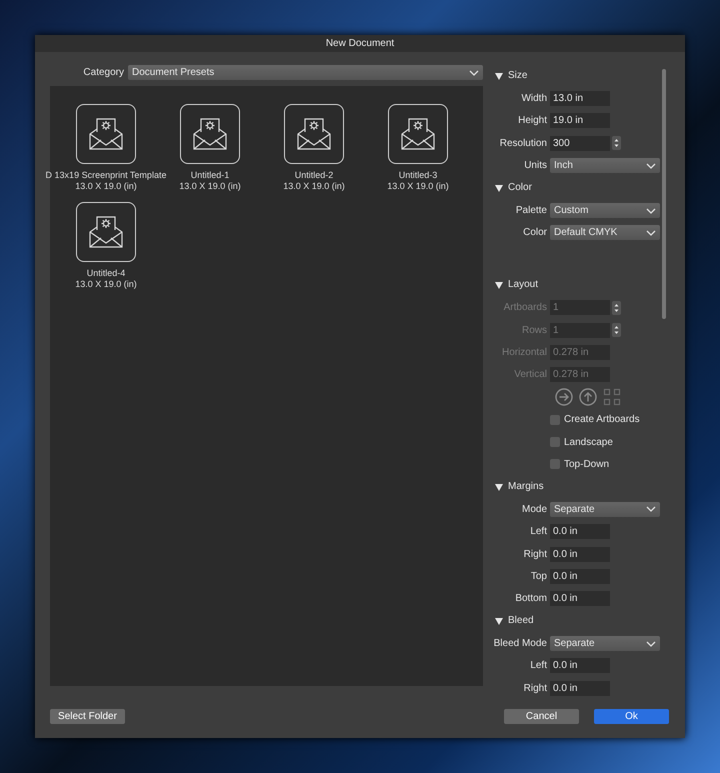  I want to click on arrow-up-circle-icon, so click(588, 397).